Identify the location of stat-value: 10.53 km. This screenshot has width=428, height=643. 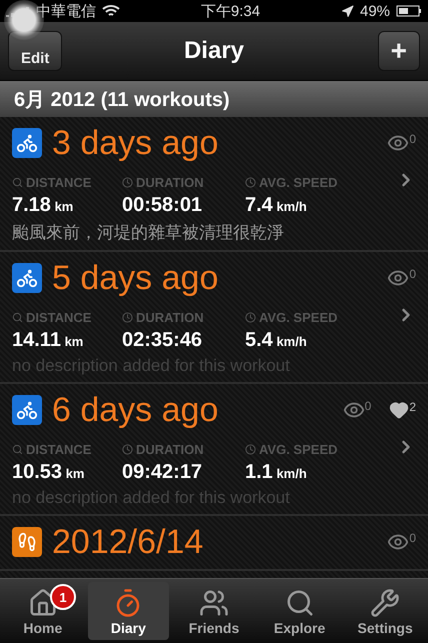
(49, 472).